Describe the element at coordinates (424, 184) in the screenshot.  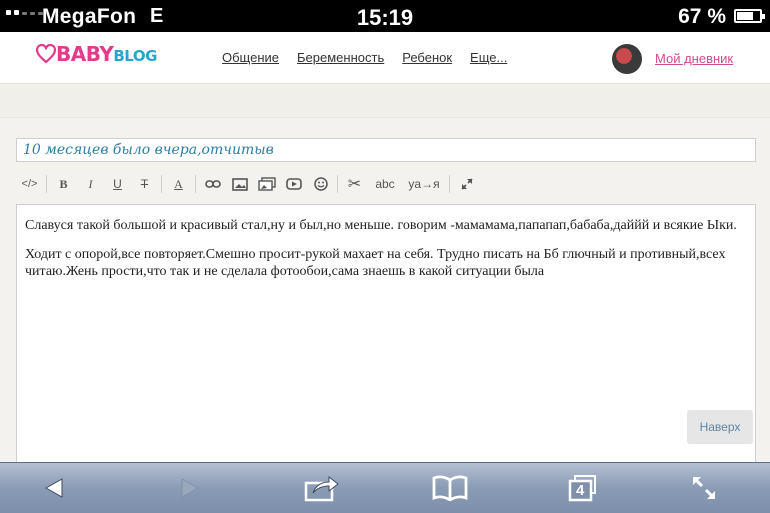
I see `transliterate-icon: ya→я` at that location.